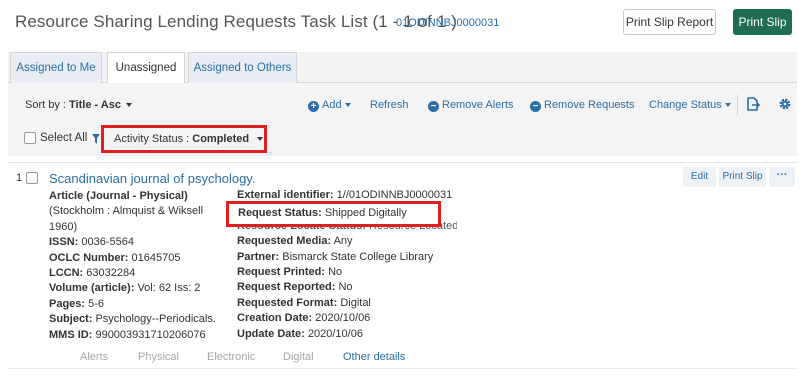  What do you see at coordinates (394, 195) in the screenshot?
I see `external-identifier-value: 1//01ODINNBJ0000031` at bounding box center [394, 195].